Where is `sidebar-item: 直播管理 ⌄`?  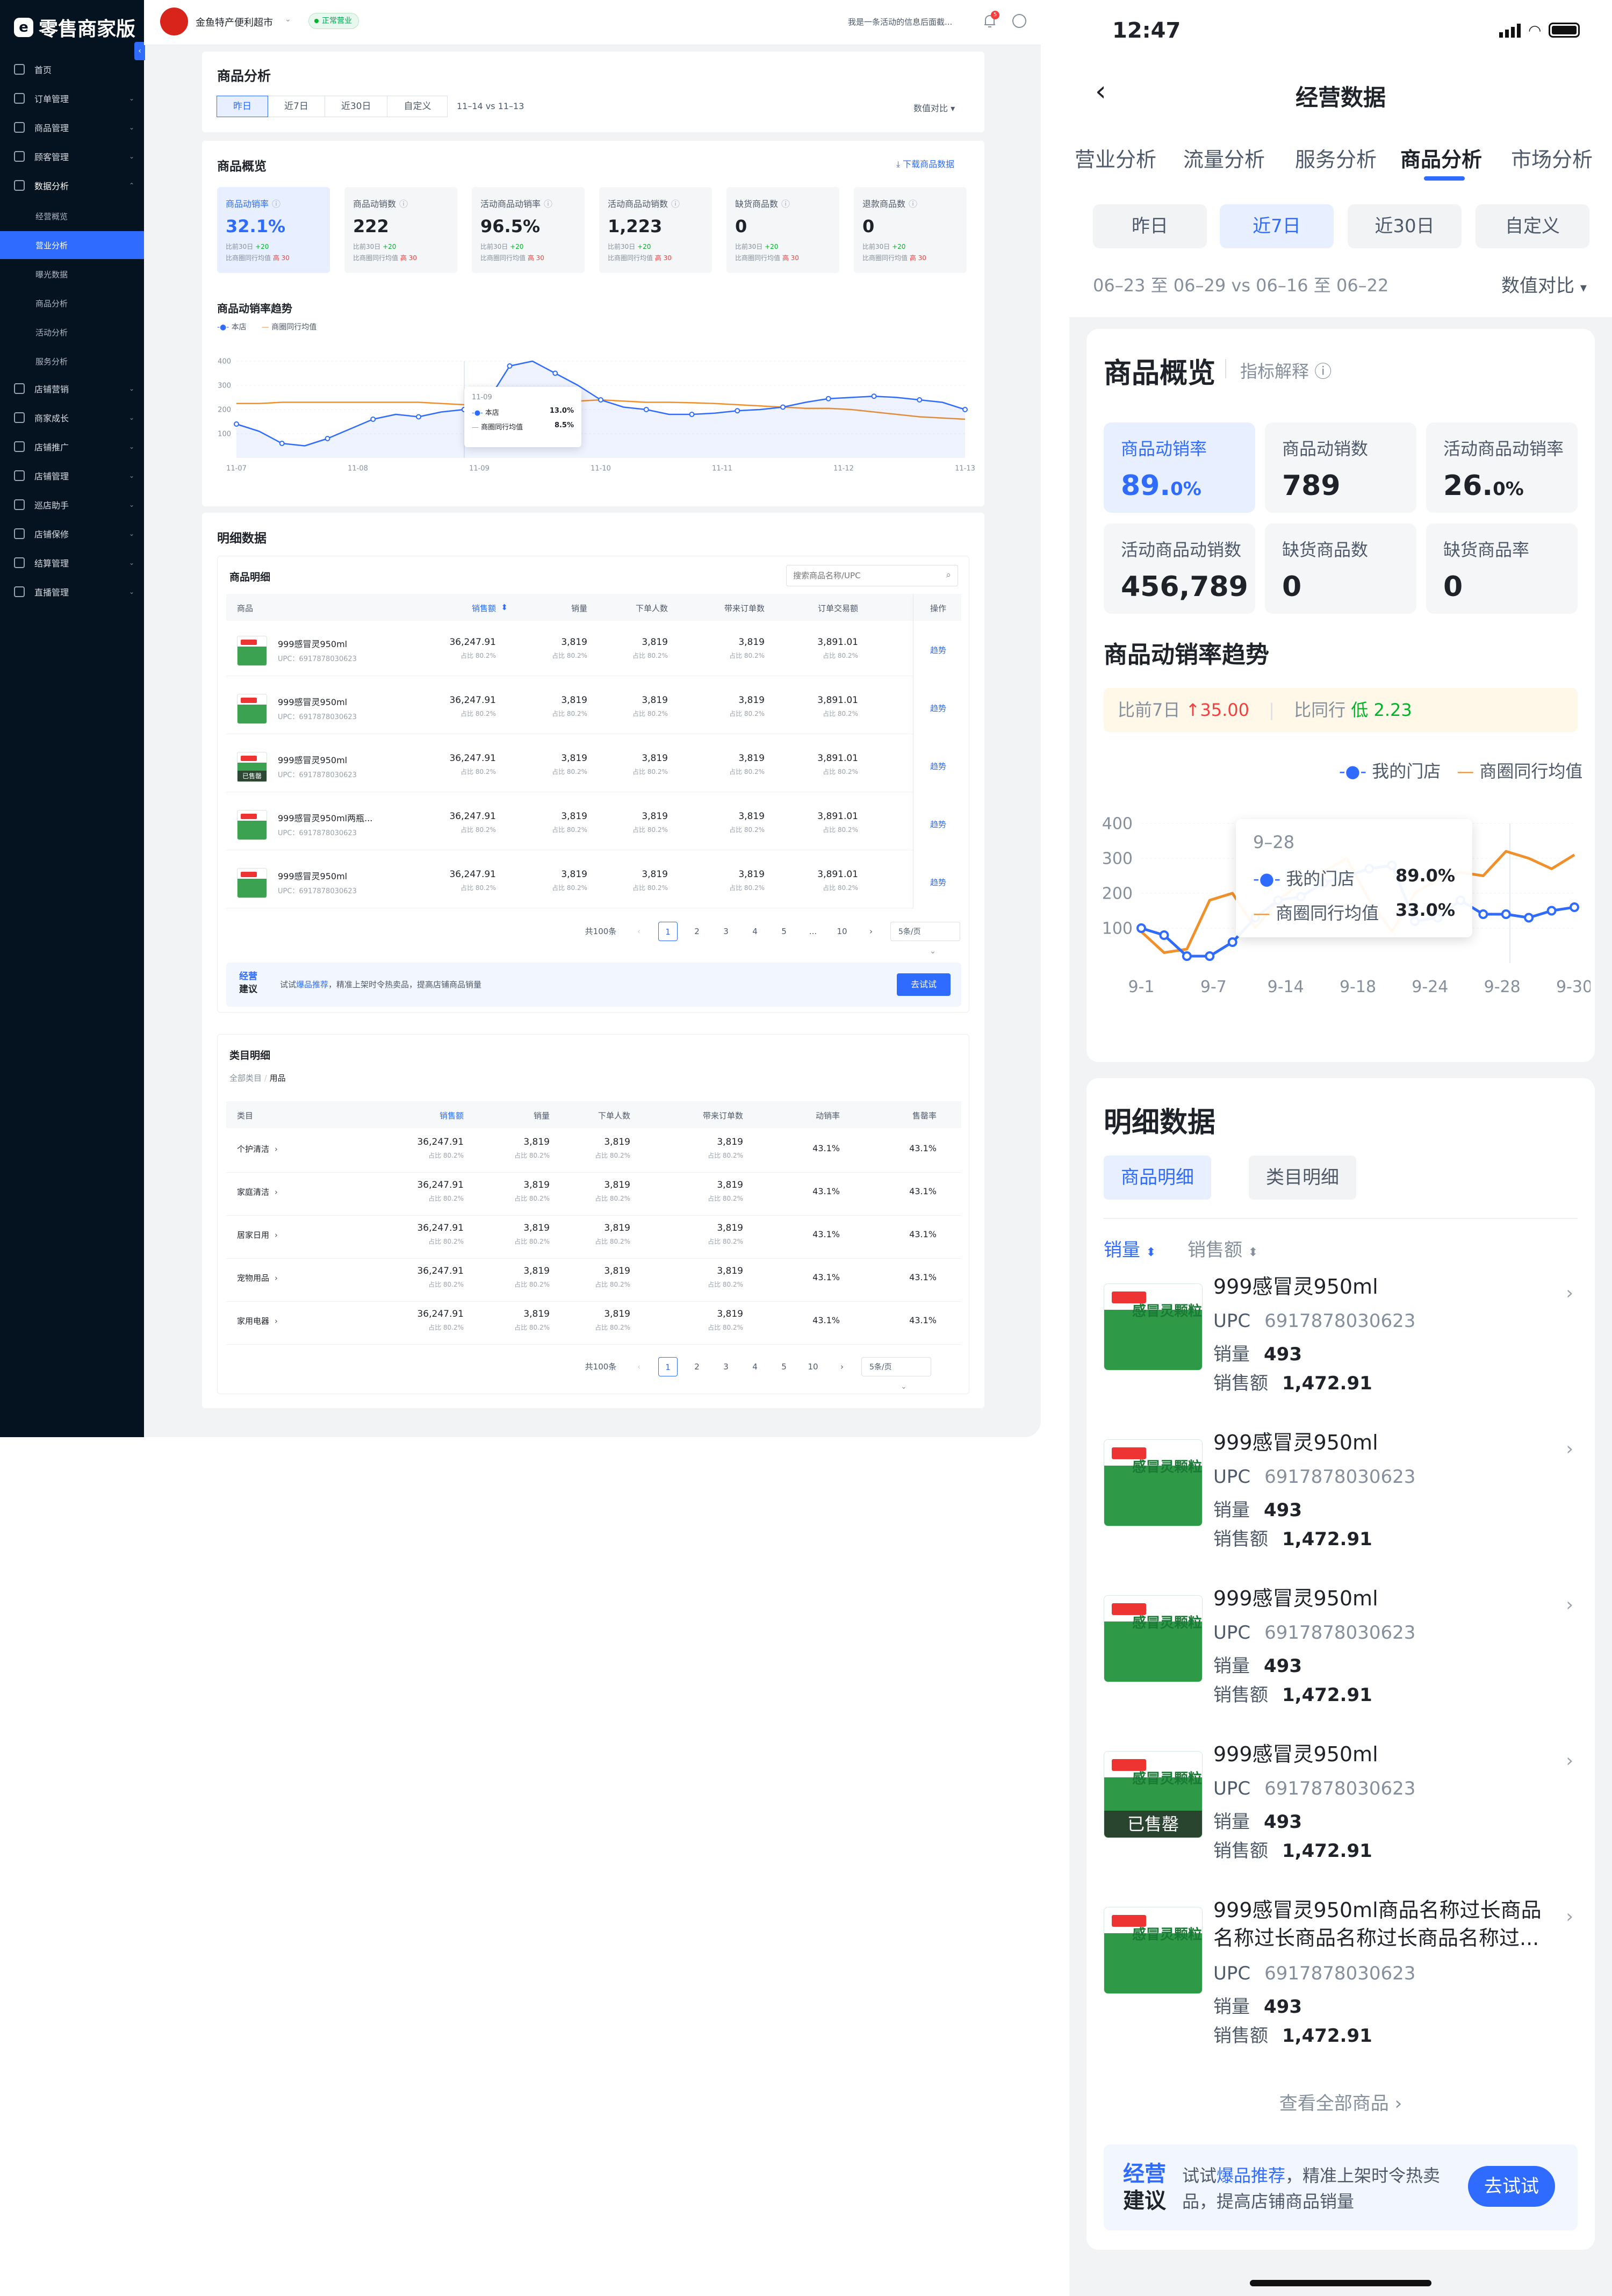 sidebar-item: 直播管理 ⌄ is located at coordinates (72, 591).